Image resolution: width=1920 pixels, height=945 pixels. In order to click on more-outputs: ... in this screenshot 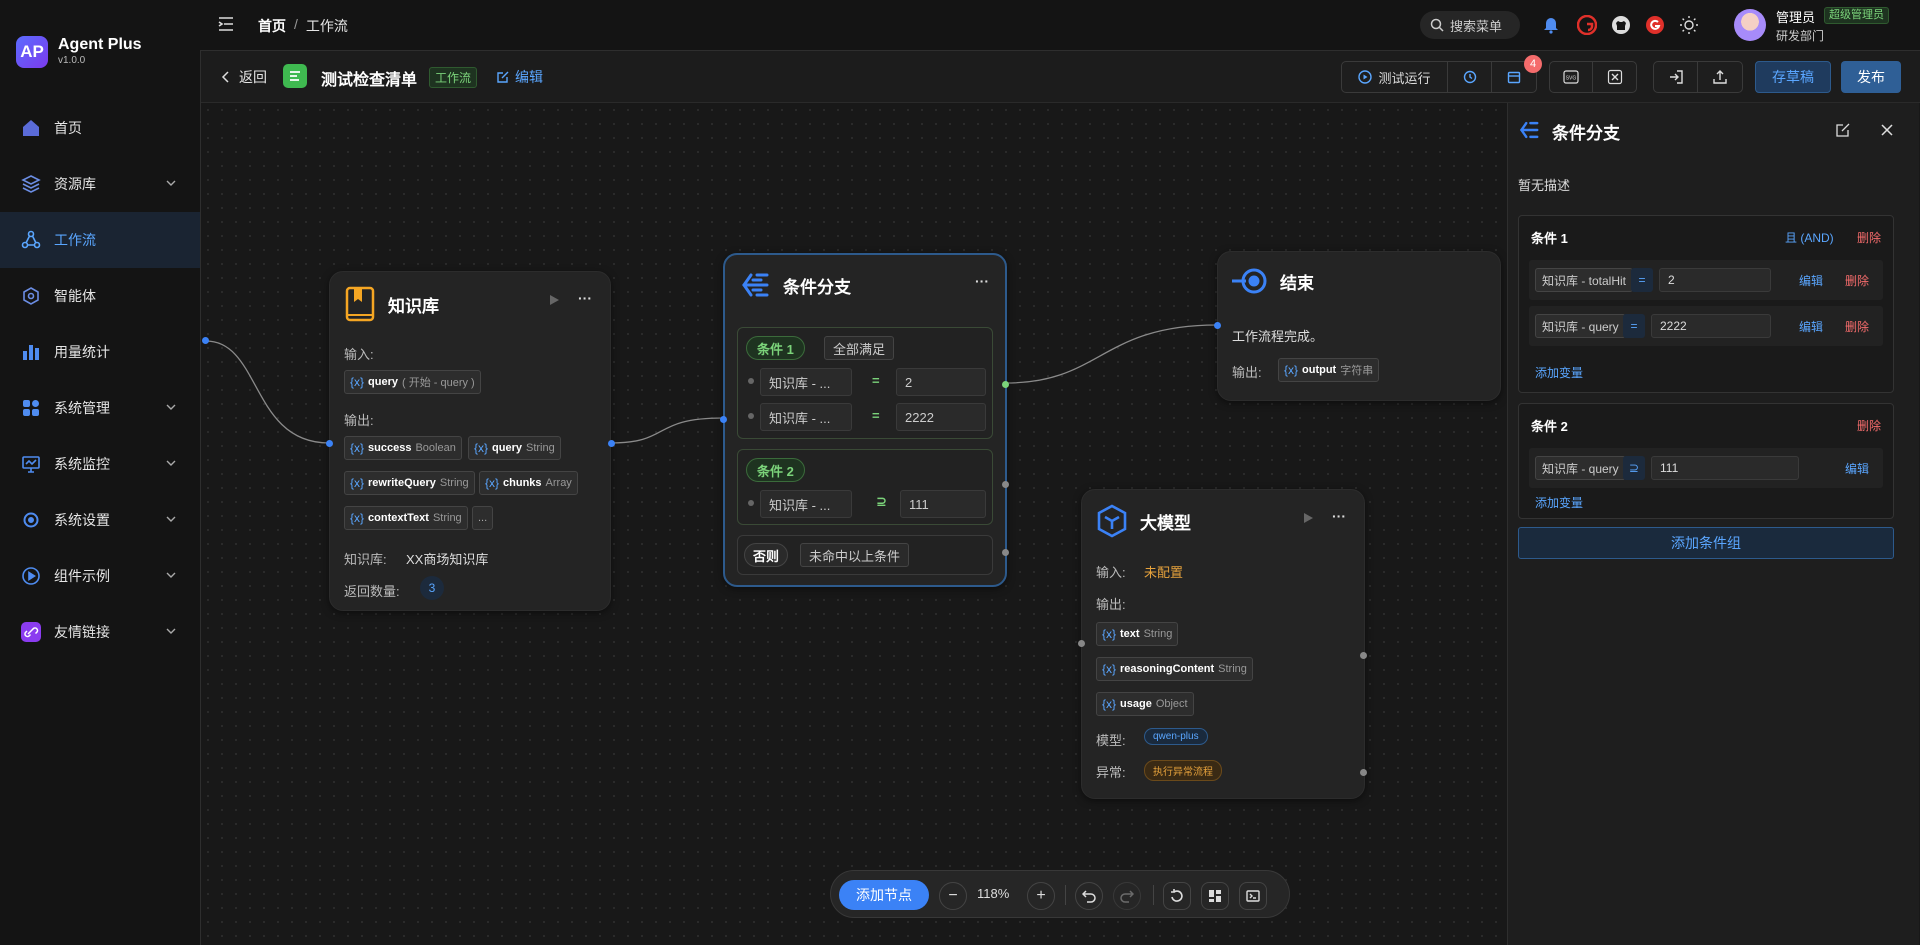, I will do `click(483, 518)`.